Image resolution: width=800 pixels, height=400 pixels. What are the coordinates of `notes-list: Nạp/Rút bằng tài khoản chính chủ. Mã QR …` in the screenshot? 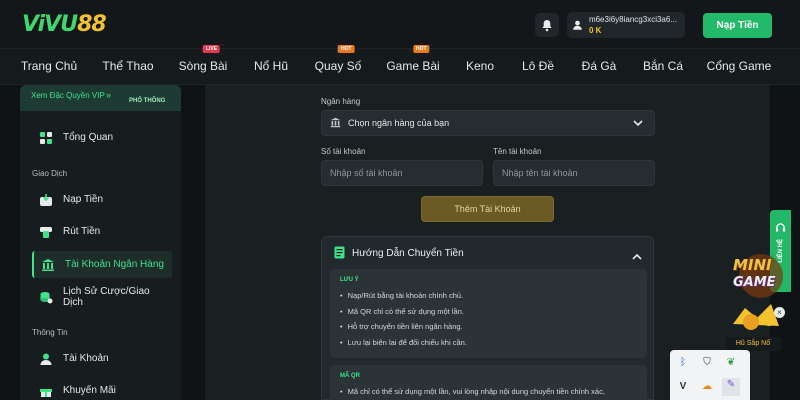 It's located at (403, 322).